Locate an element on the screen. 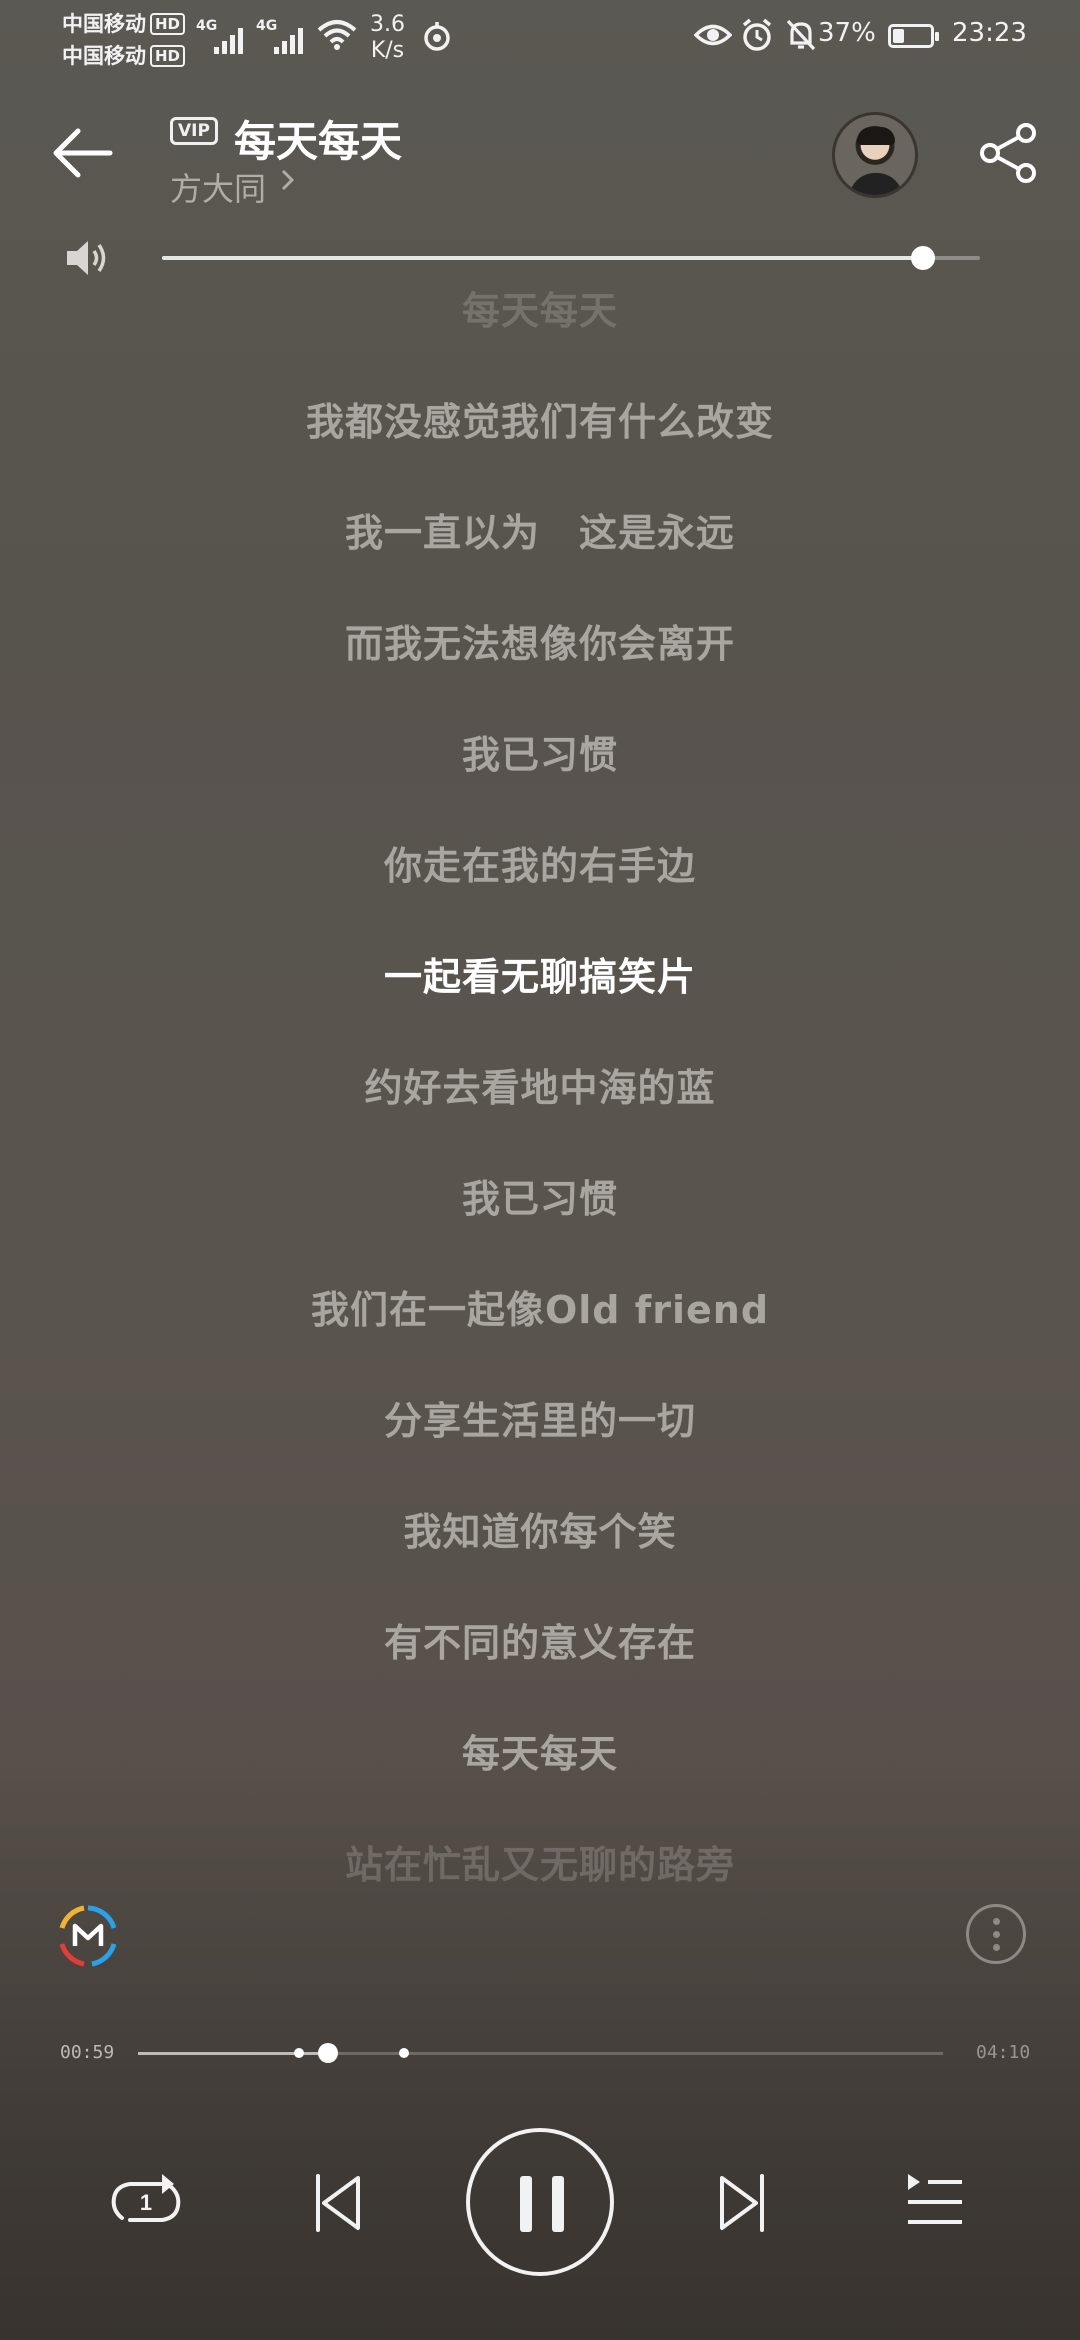  buffer-marker is located at coordinates (403, 2053).